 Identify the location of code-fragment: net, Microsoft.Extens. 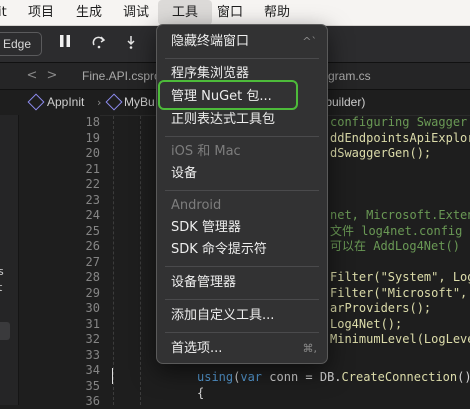
(400, 215).